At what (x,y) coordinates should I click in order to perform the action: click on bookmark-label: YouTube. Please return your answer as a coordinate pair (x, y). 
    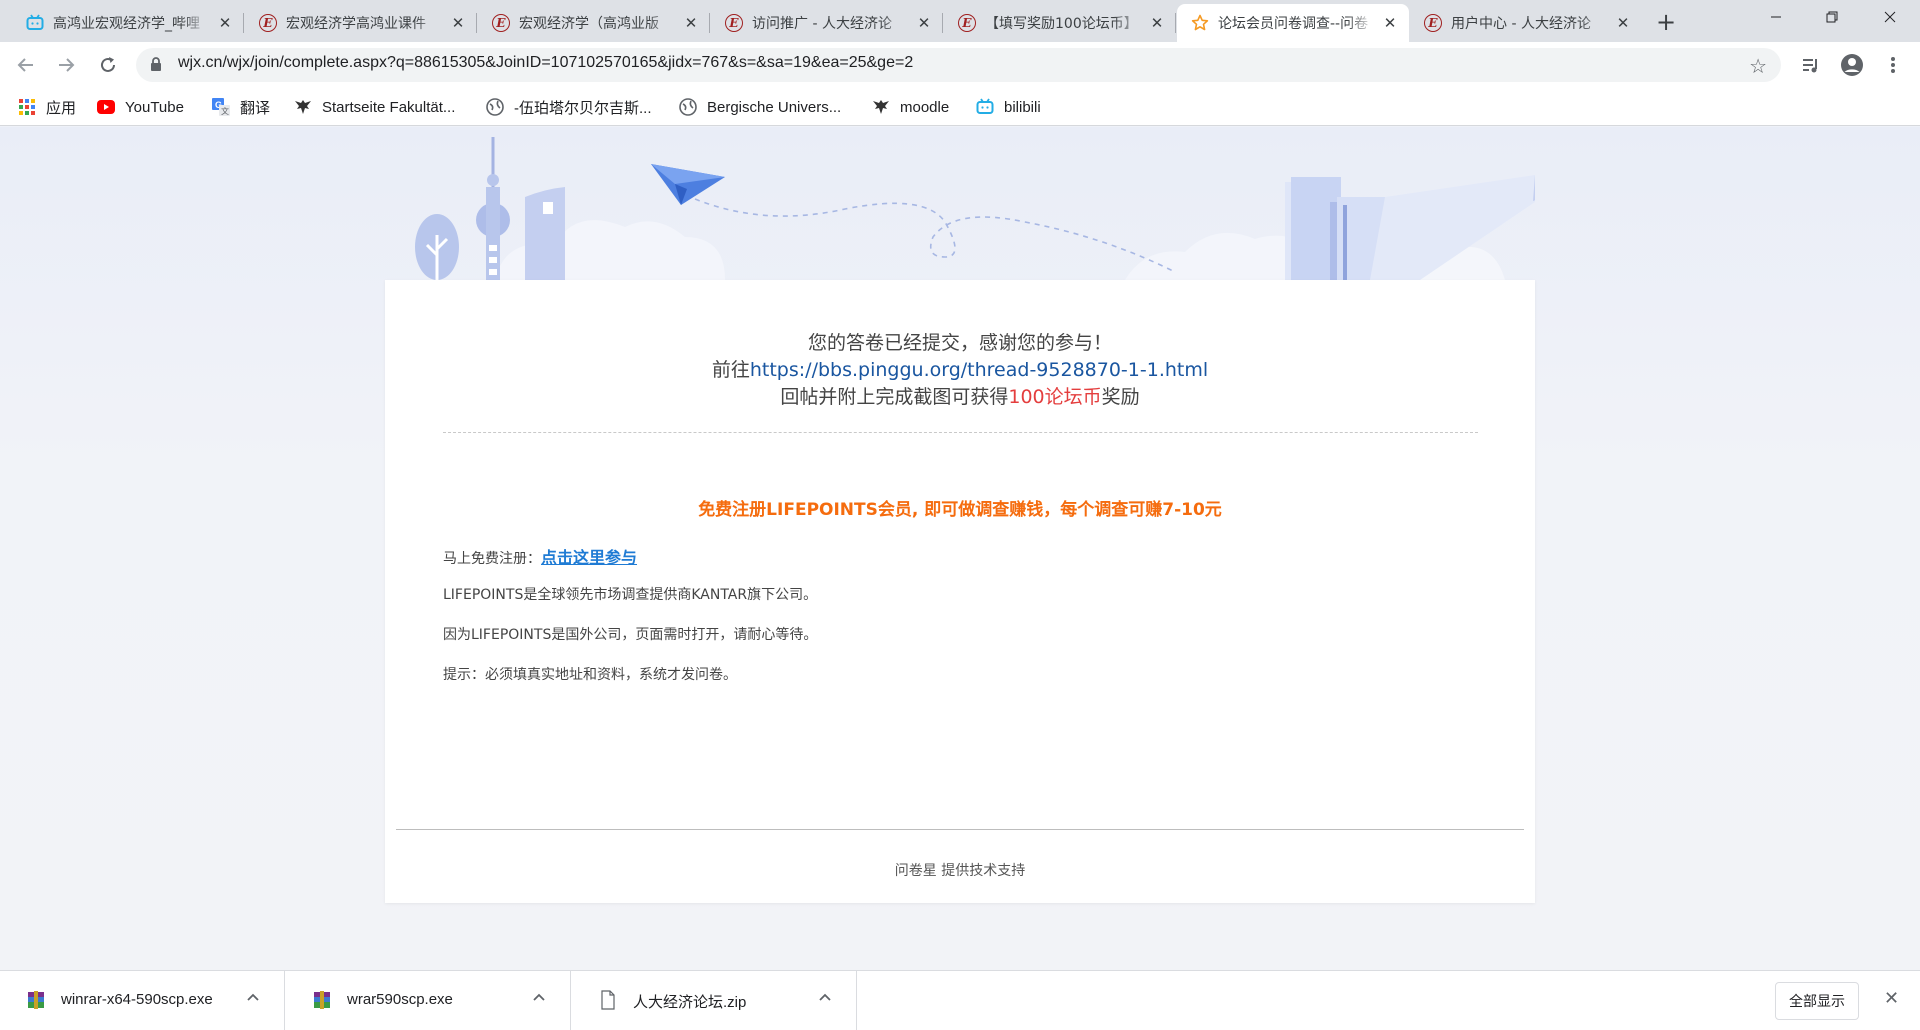
    Looking at the image, I should click on (154, 107).